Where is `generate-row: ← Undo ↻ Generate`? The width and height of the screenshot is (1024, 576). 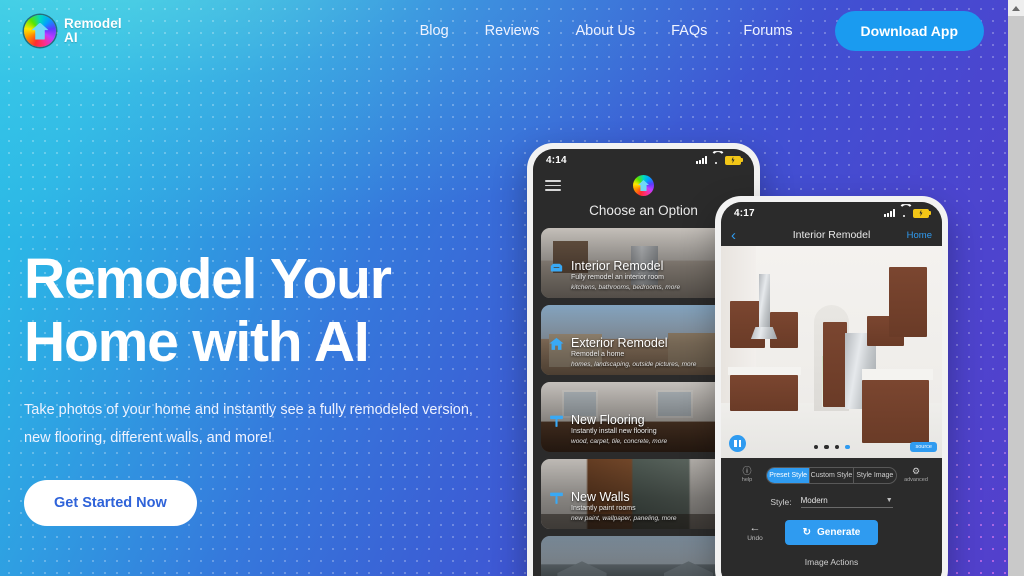 generate-row: ← Undo ↻ Generate is located at coordinates (831, 532).